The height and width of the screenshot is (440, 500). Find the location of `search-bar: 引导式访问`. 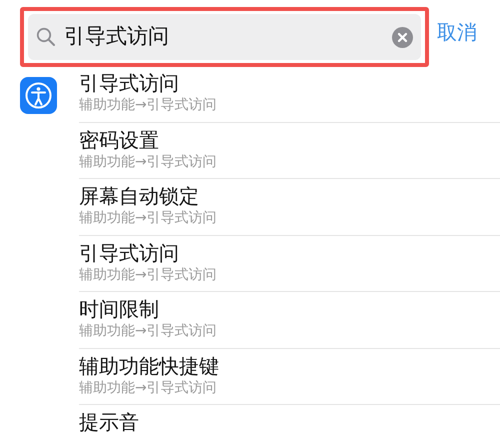

search-bar: 引导式访问 is located at coordinates (224, 37).